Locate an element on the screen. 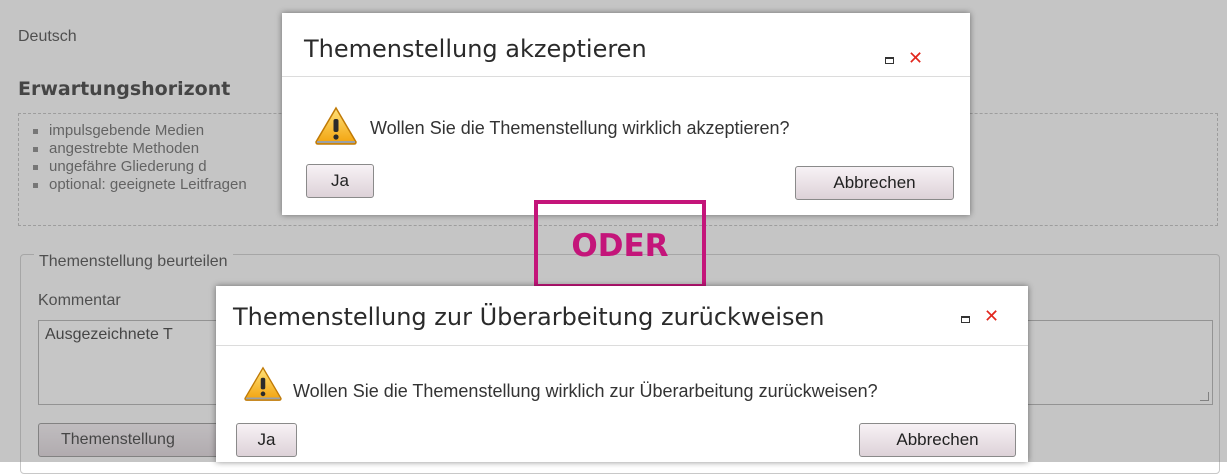  reject-yes-button: Ja is located at coordinates (266, 440).